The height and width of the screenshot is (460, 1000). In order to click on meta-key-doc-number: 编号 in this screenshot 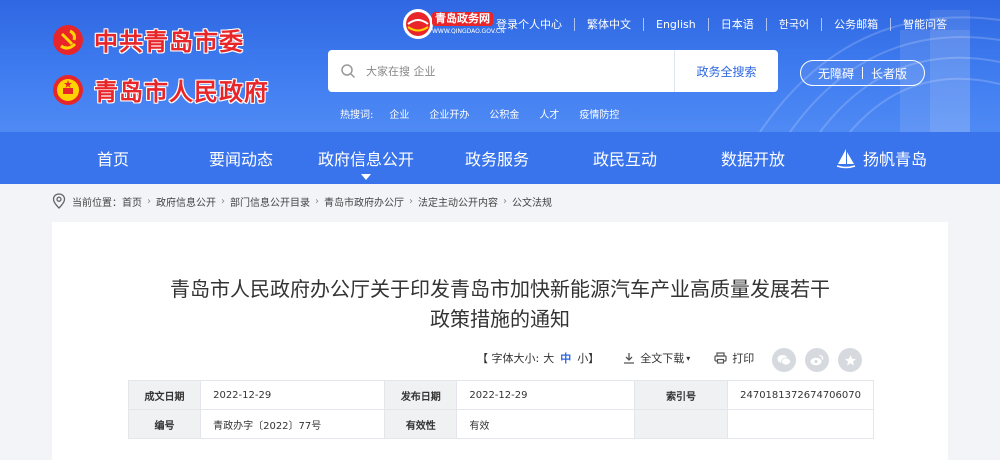, I will do `click(164, 424)`.